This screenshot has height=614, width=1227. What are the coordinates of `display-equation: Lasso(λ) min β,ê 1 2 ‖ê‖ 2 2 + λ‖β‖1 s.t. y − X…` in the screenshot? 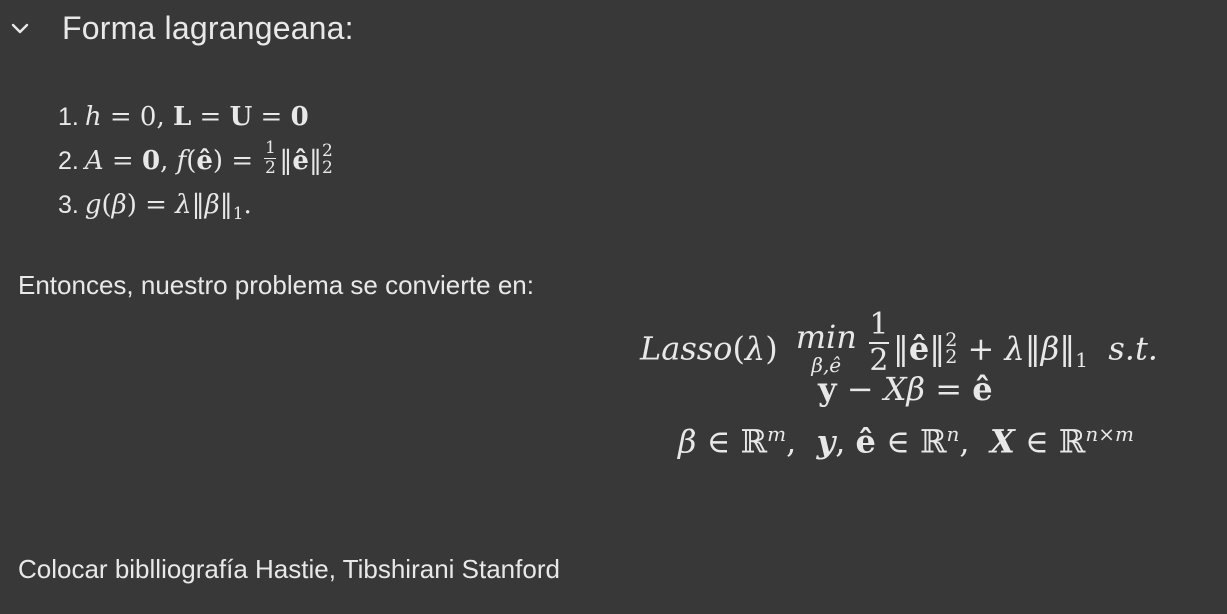 It's located at (920, 390).